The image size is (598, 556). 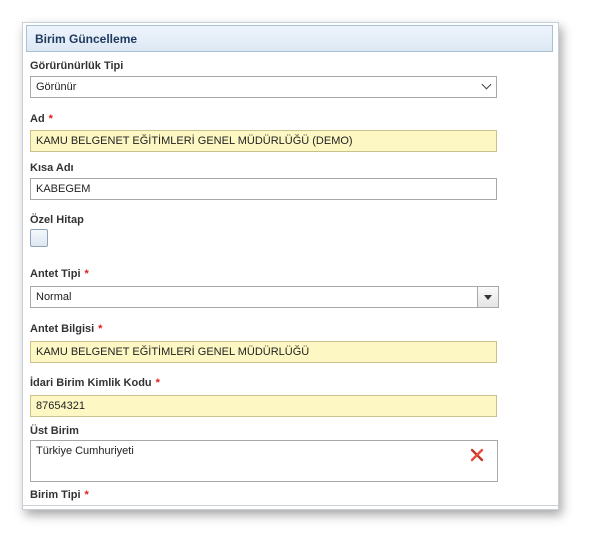 I want to click on short-name-field: KABEGEM, so click(x=263, y=189).